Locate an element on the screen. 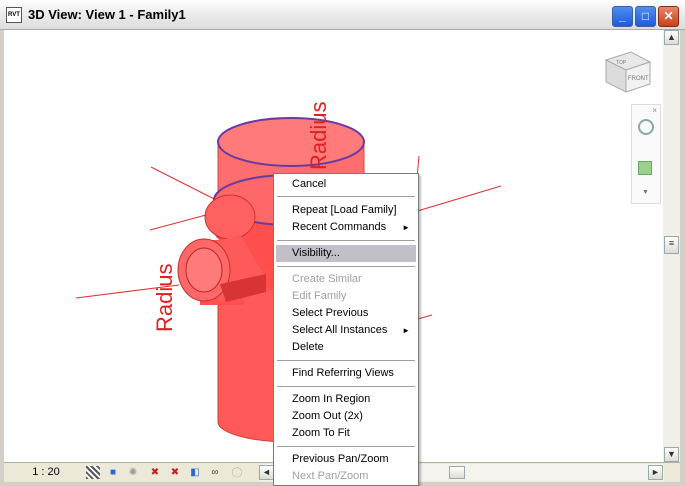  menu-item-label: Next Pan/Zoom is located at coordinates (330, 476).